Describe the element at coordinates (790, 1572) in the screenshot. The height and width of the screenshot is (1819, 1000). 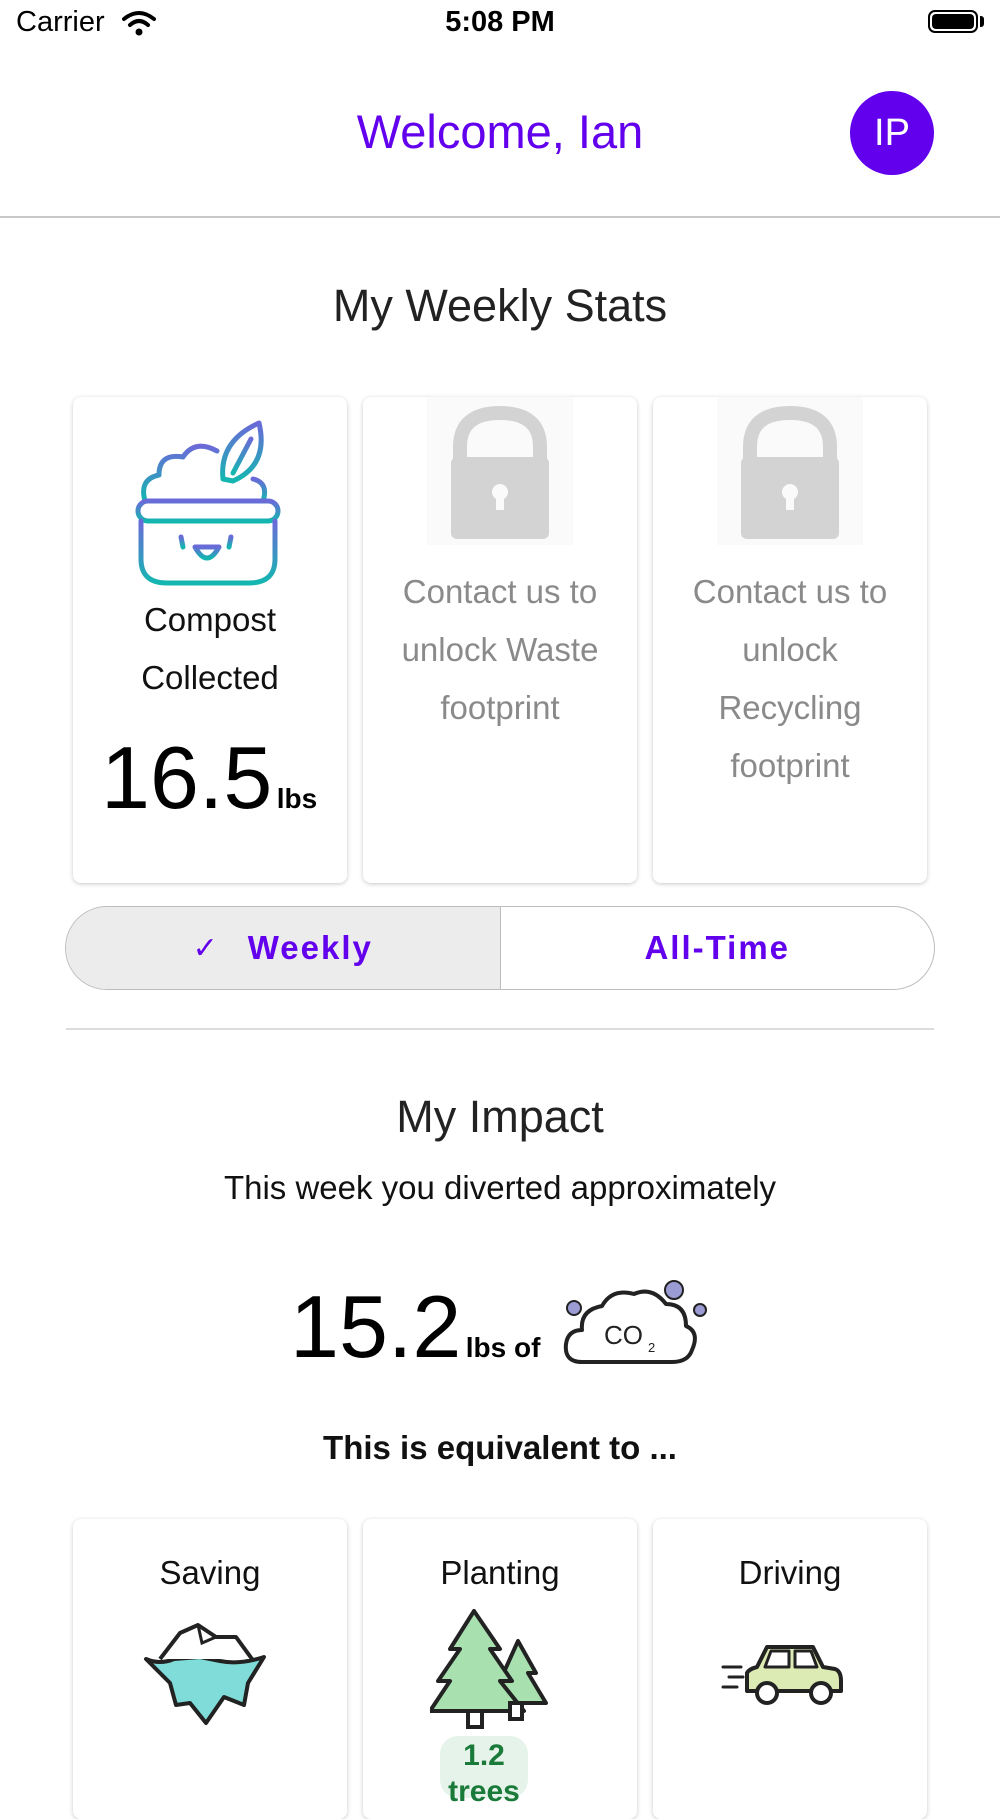
I see `driving-label: Driving` at that location.